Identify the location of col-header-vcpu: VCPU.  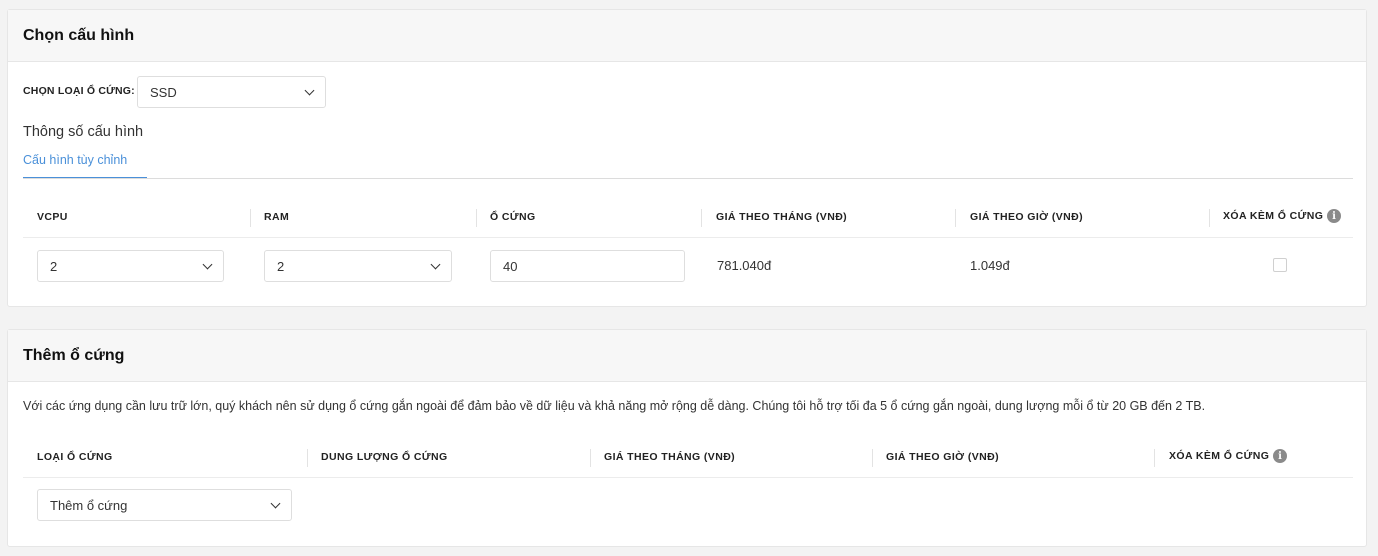
(52, 217).